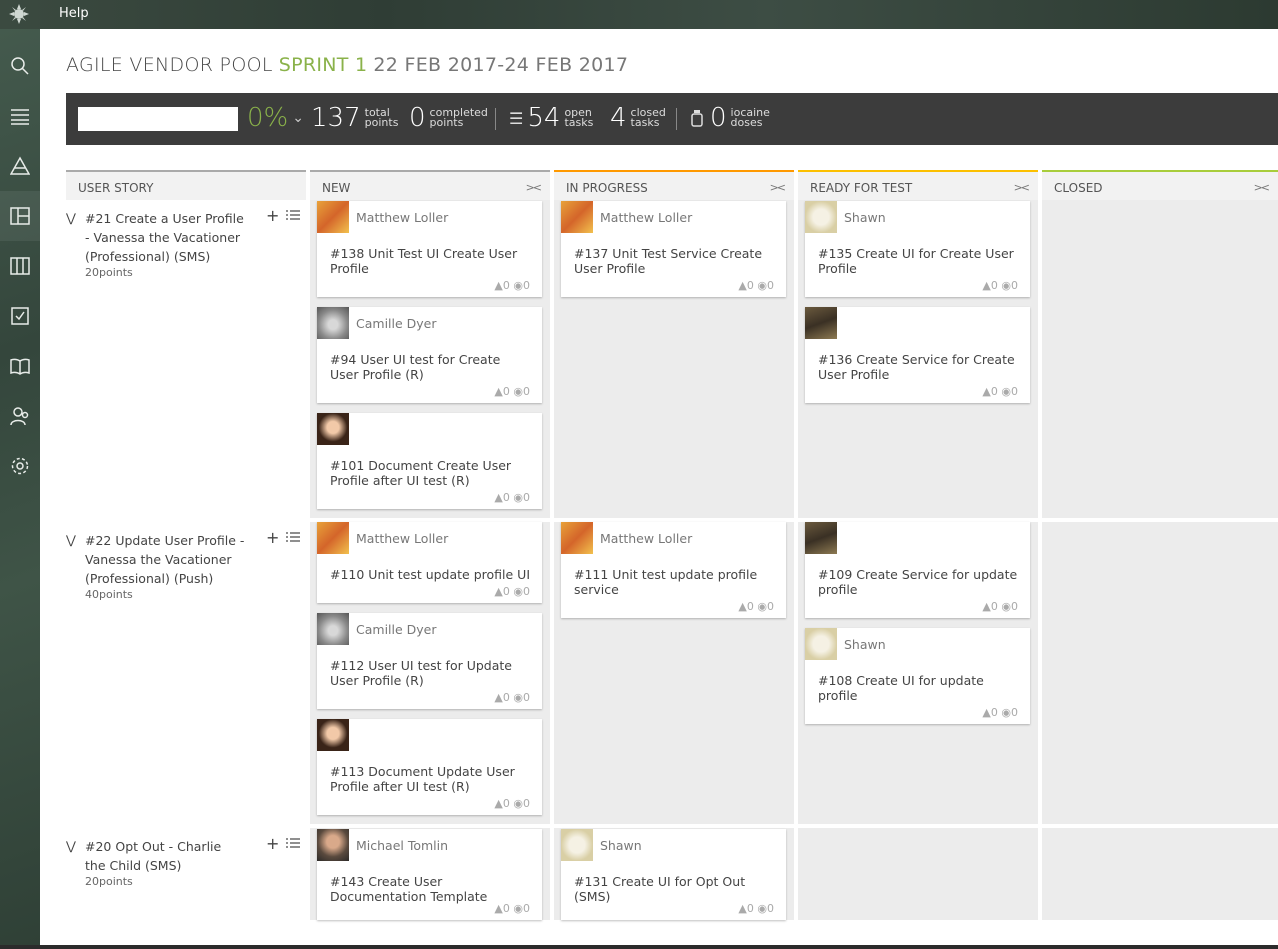 The height and width of the screenshot is (949, 1278). Describe the element at coordinates (430, 261) in the screenshot. I see `task-title: #138 Unit Test UI Create User Profile` at that location.